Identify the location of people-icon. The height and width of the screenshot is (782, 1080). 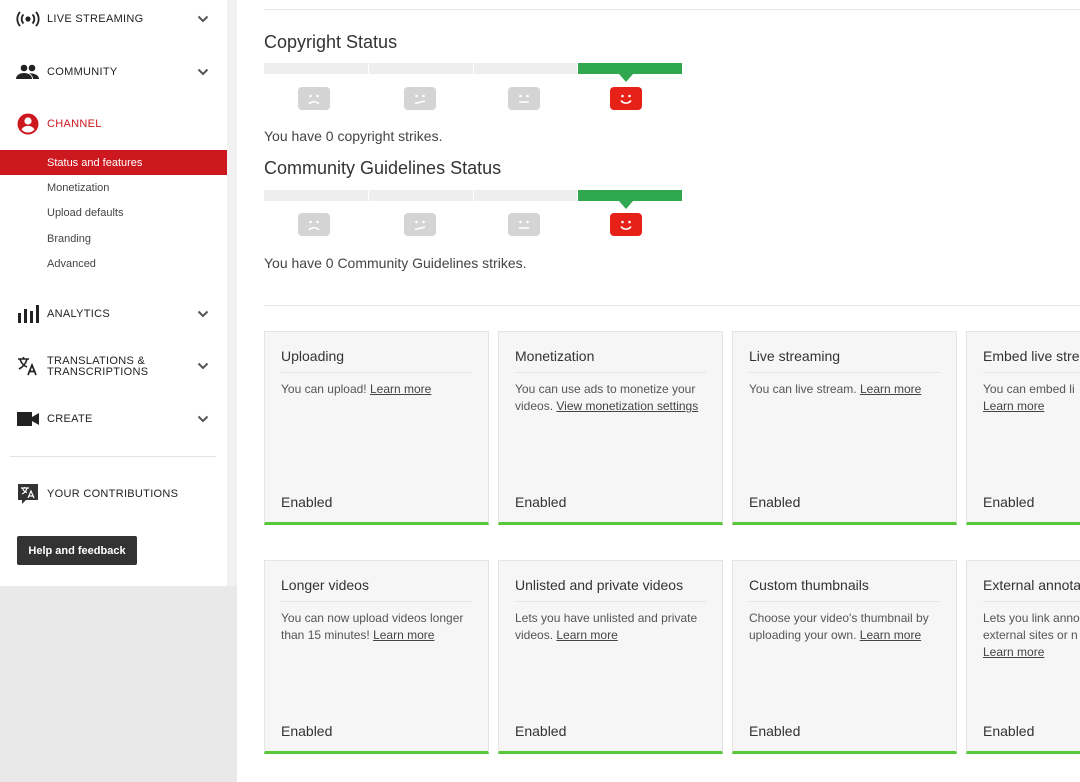
(28, 72).